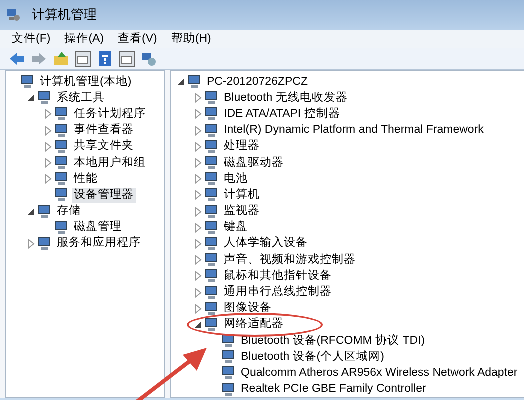  What do you see at coordinates (236, 179) in the screenshot?
I see `tree-item: 电池` at bounding box center [236, 179].